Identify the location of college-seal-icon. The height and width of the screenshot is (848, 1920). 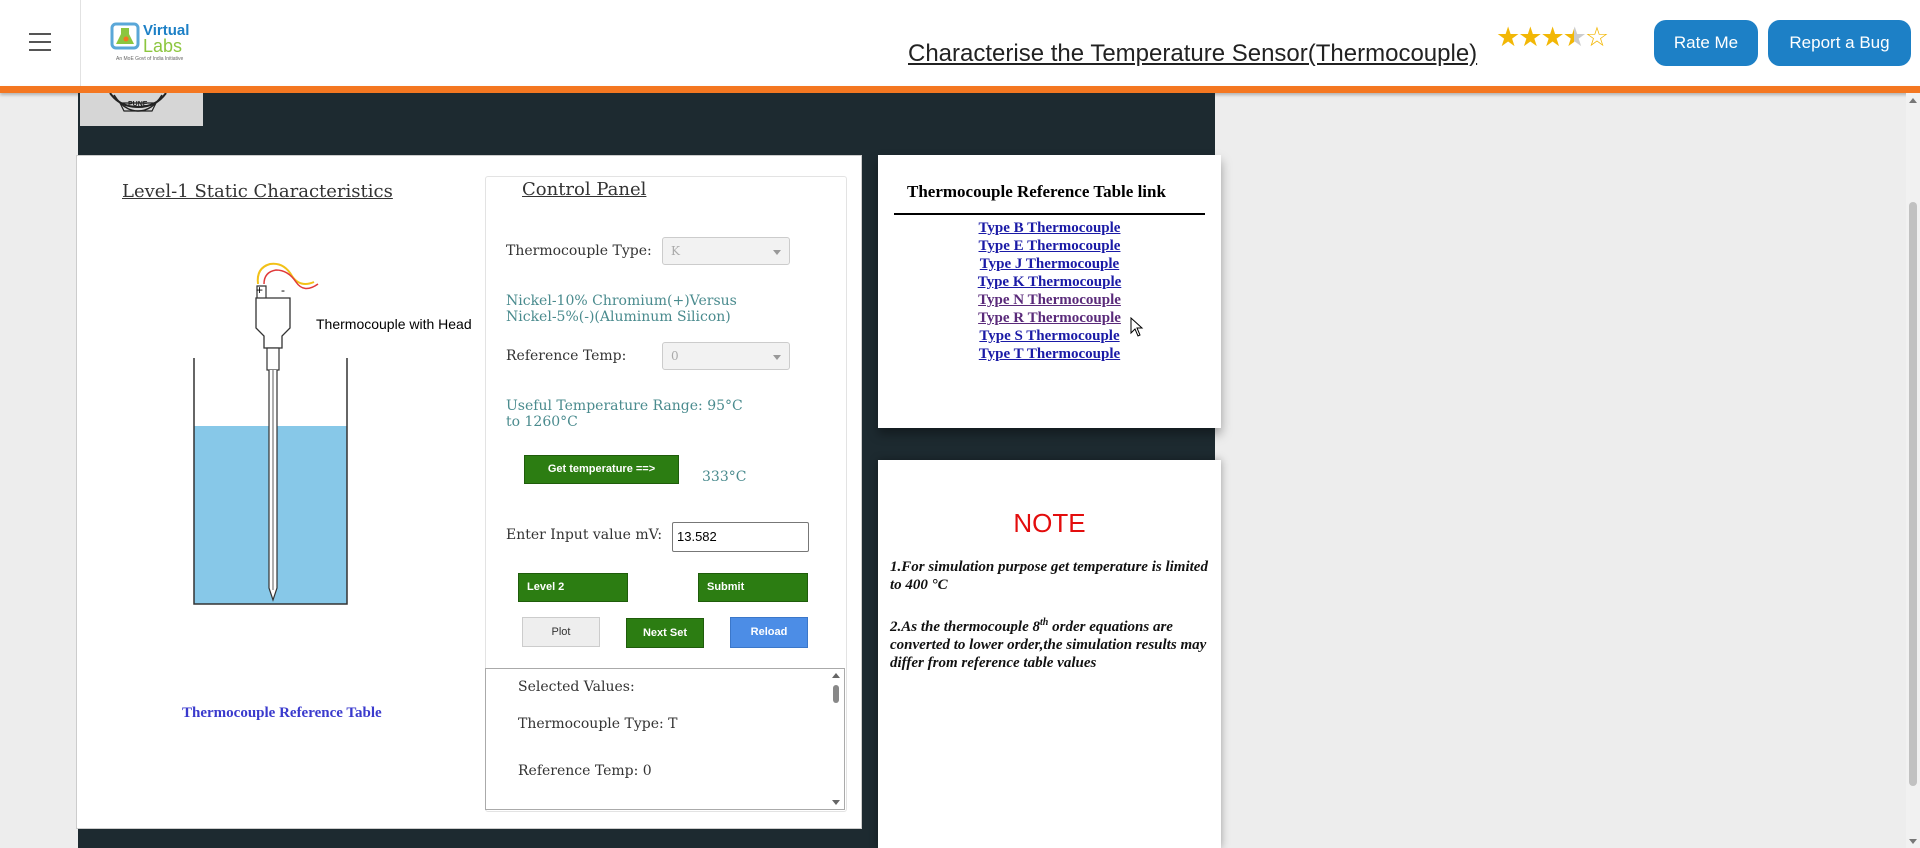
(138, 102).